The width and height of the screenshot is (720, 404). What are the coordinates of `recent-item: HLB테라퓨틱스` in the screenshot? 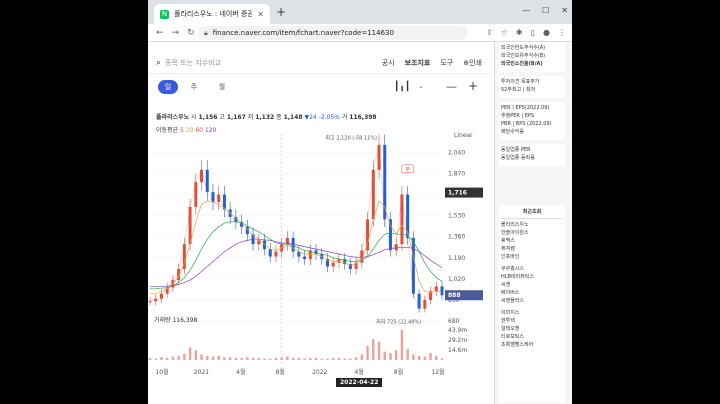 It's located at (532, 277).